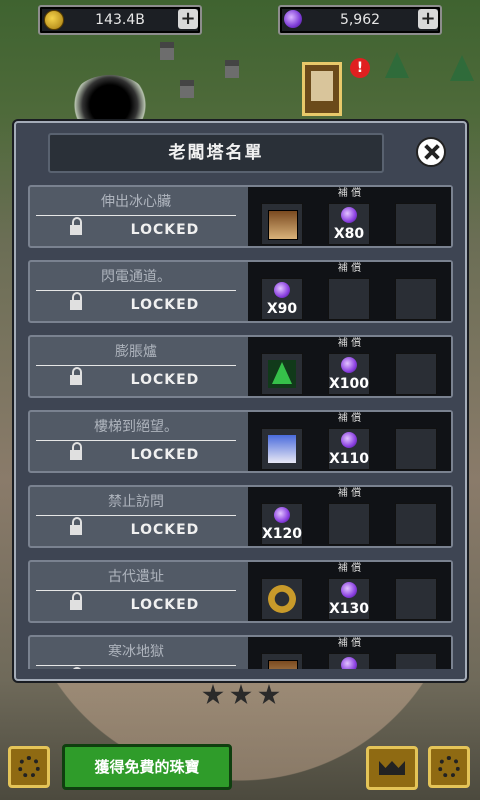  I want to click on reward-quantity: X100, so click(349, 384).